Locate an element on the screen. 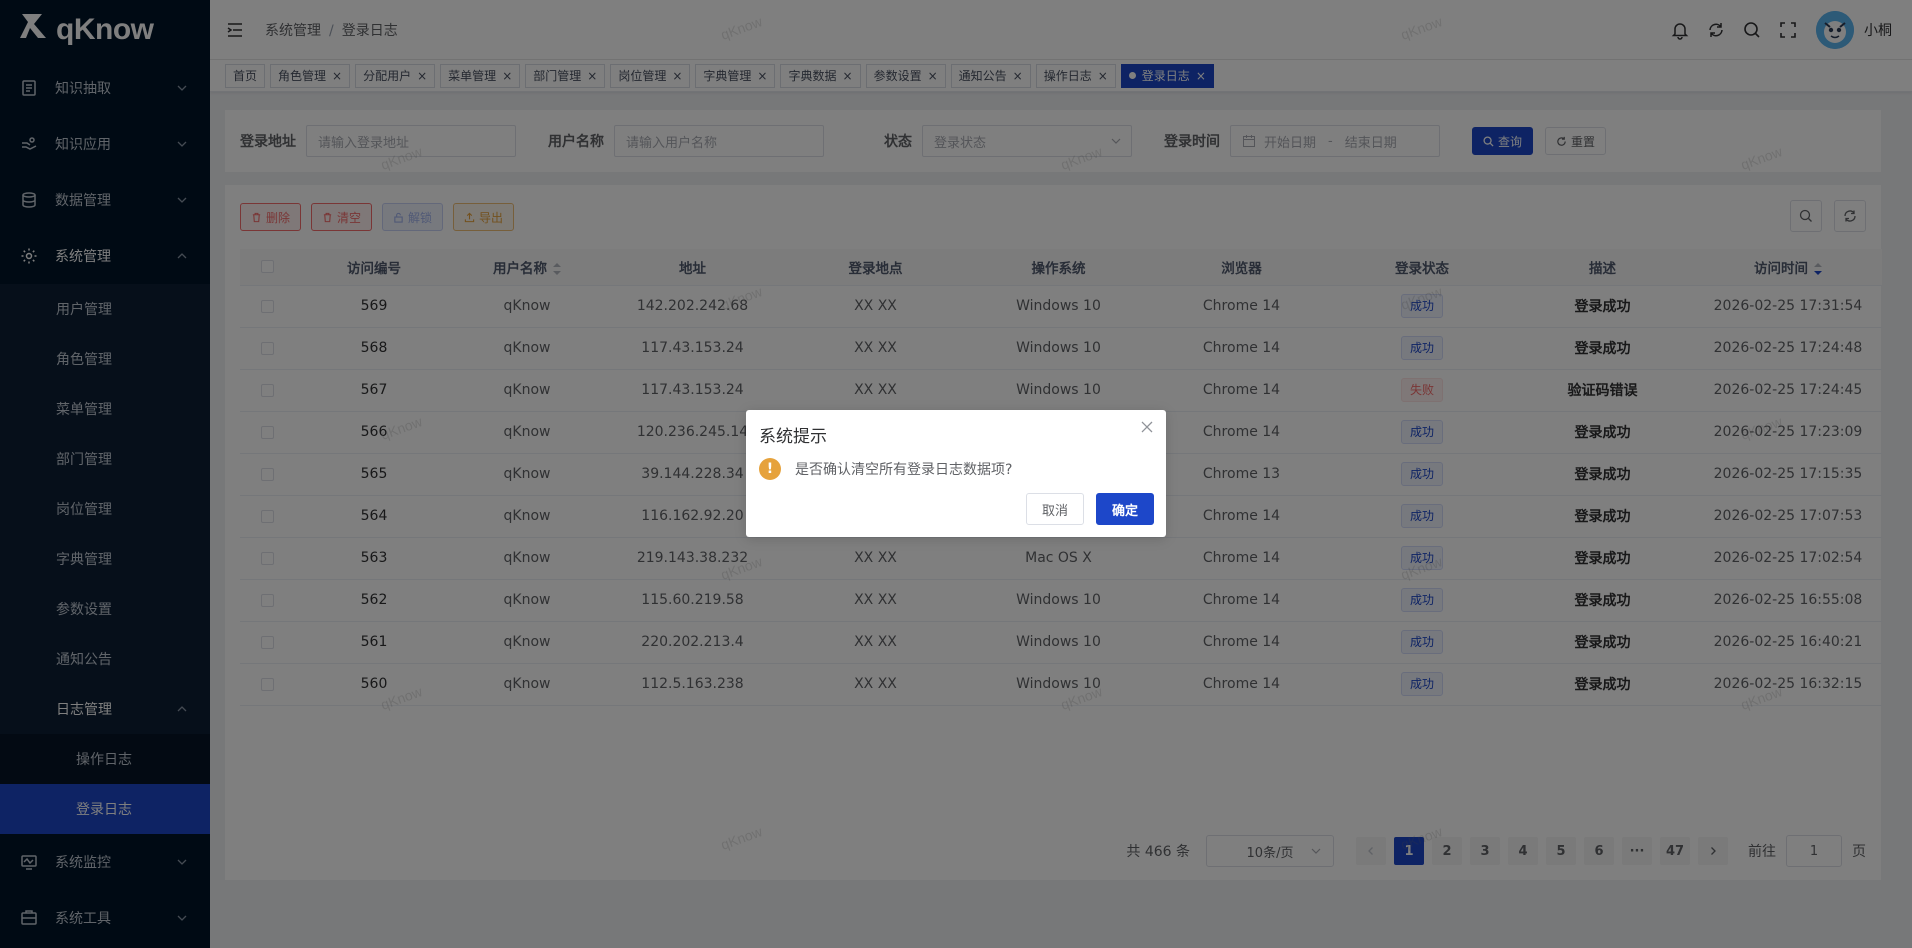 The height and width of the screenshot is (948, 1912). warning-icon: ! is located at coordinates (770, 469).